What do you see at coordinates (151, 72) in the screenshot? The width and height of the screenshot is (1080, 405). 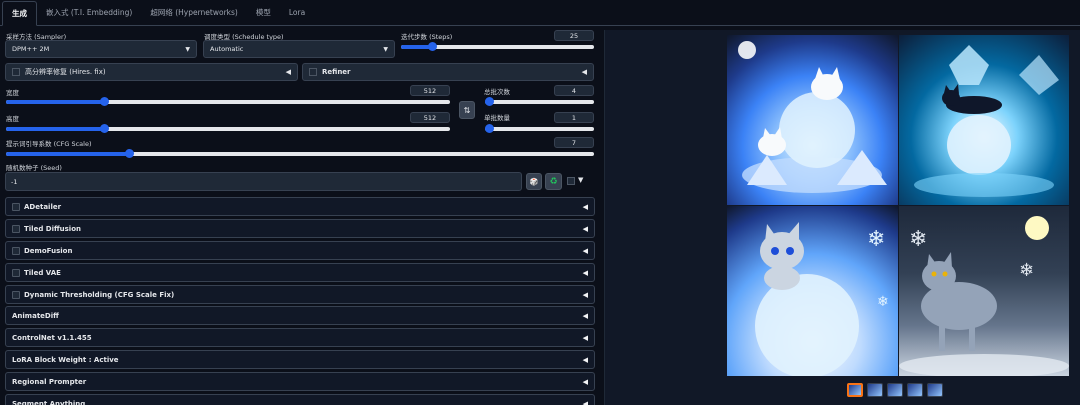 I see `hires-fix-panel: 高分辨率修复 (Hires. fix) ◀` at bounding box center [151, 72].